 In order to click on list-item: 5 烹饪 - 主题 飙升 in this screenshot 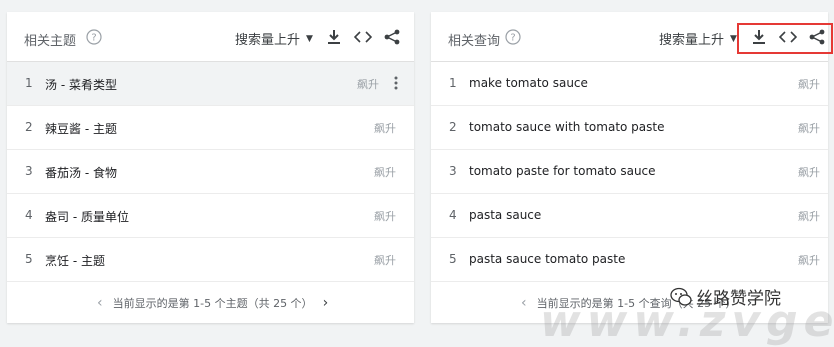, I will do `click(210, 260)`.